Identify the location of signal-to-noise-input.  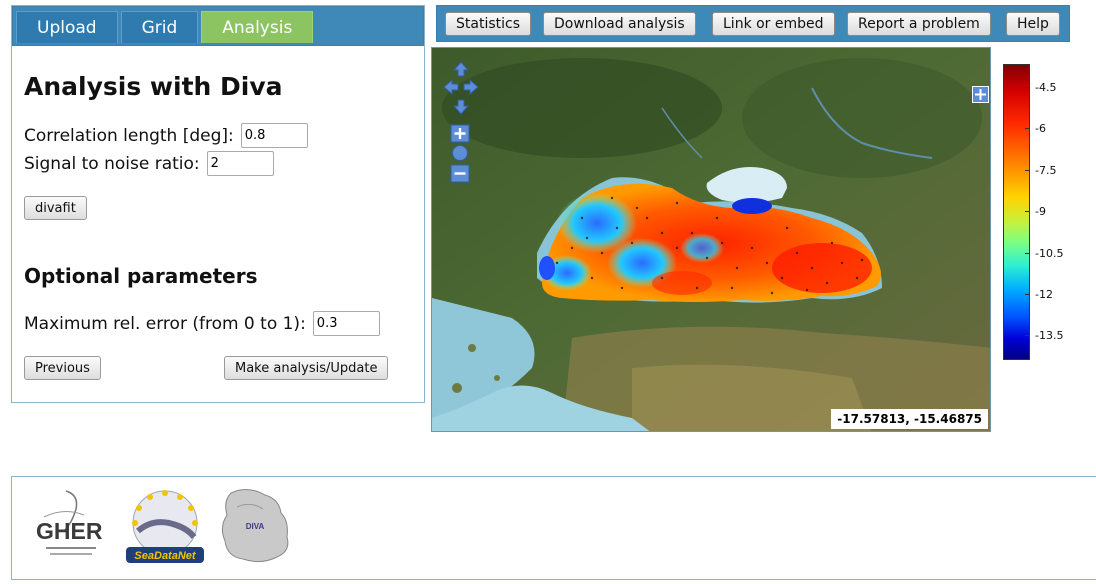
(240, 163).